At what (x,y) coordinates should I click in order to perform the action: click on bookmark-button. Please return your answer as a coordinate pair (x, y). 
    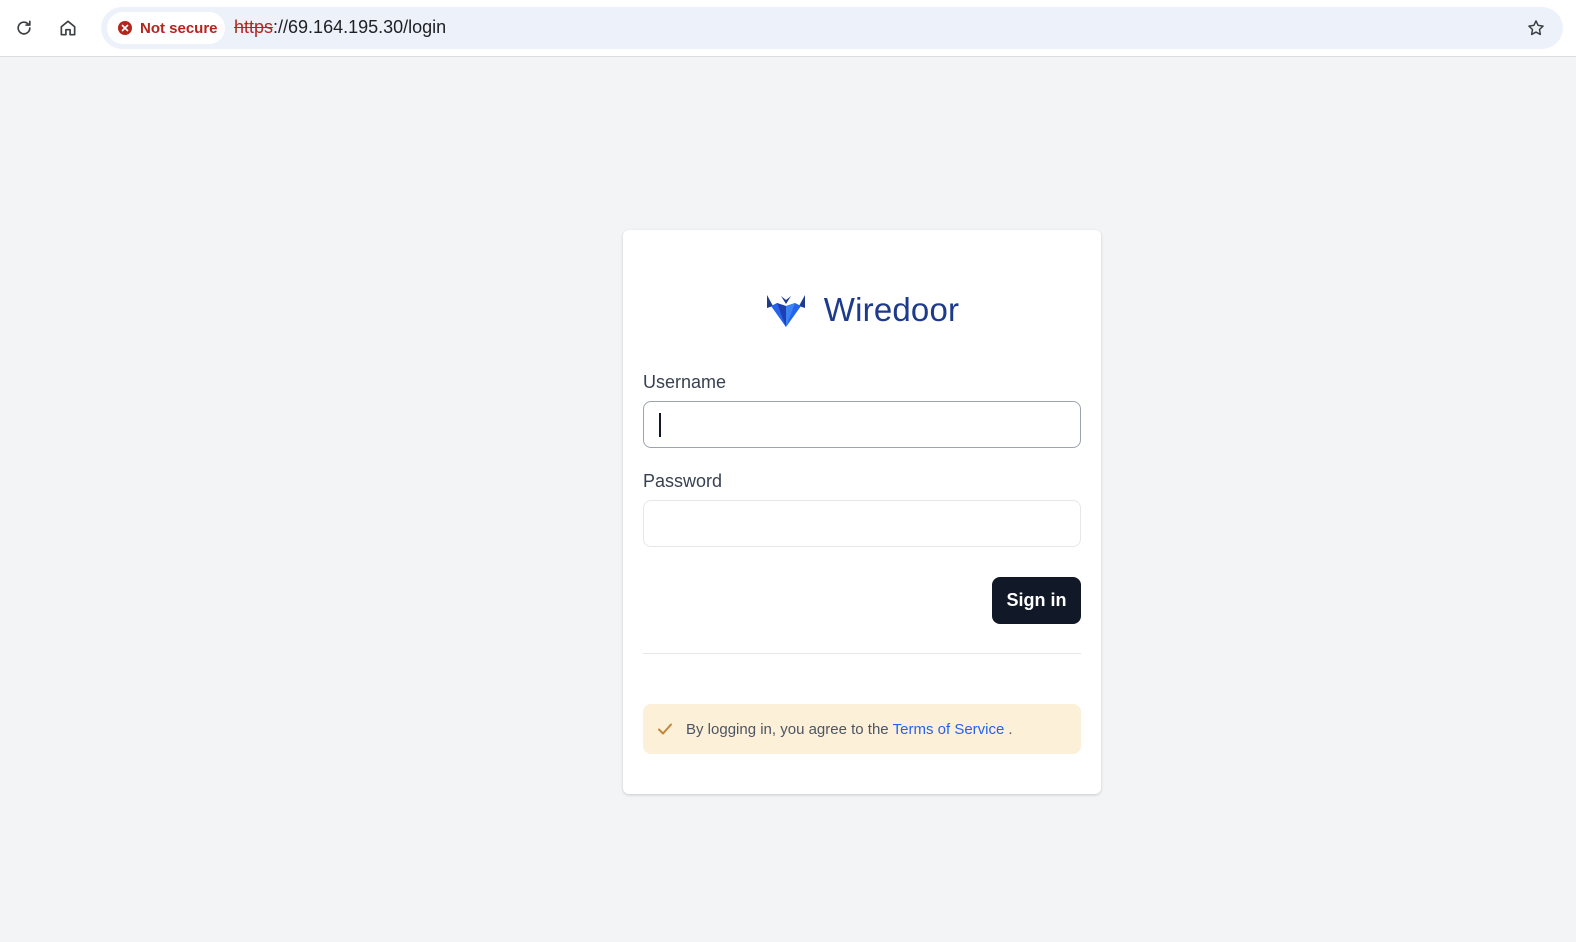
    Looking at the image, I should click on (1536, 28).